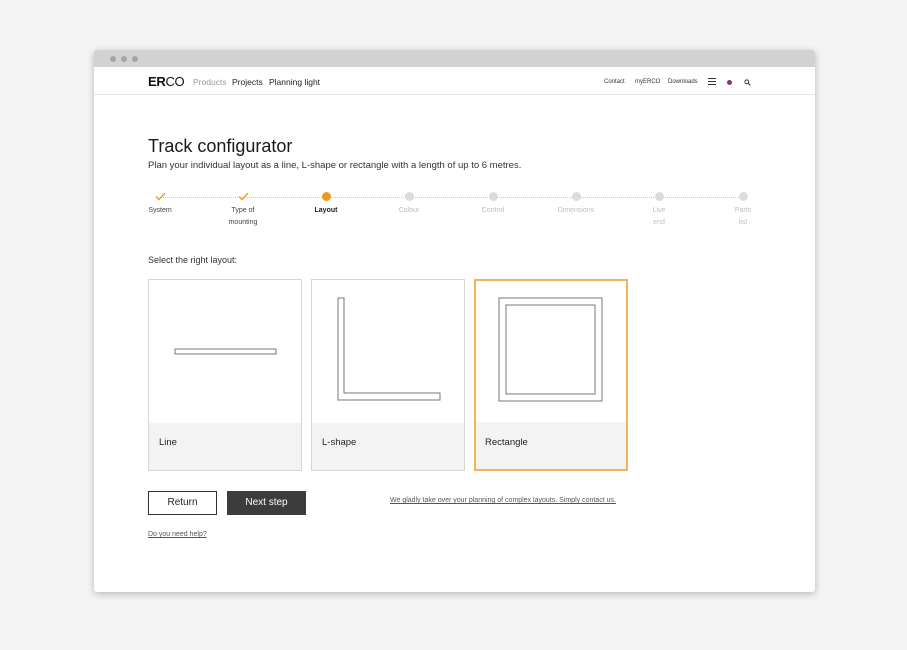  I want to click on menu-icon, so click(712, 81).